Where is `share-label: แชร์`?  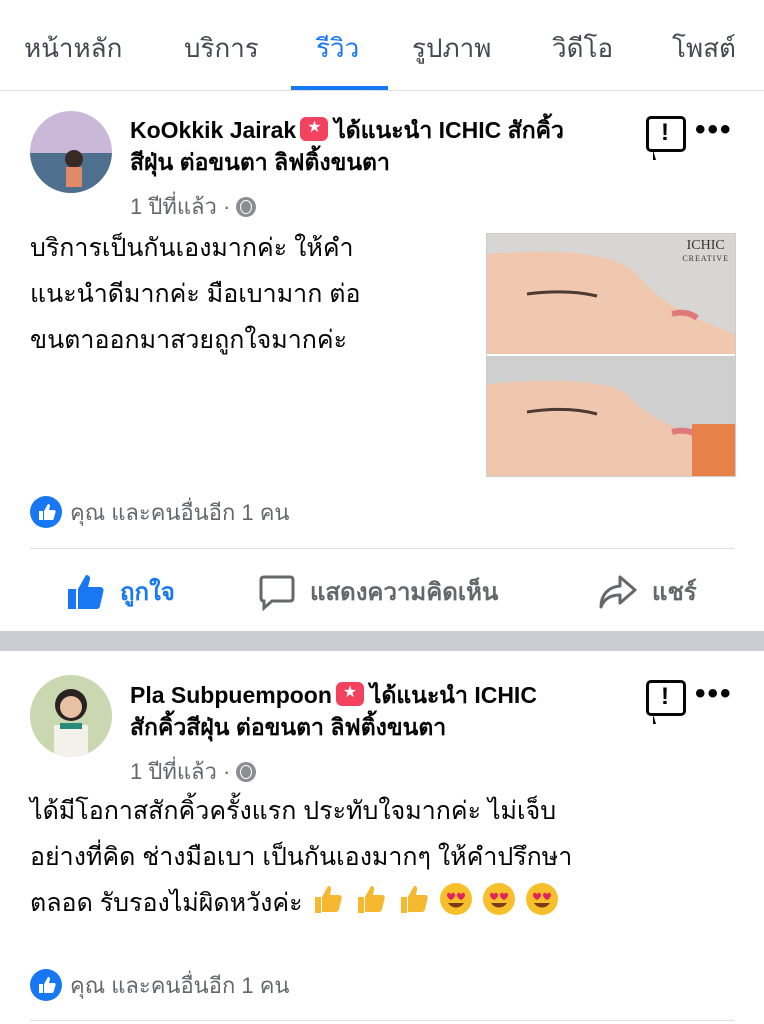
share-label: แชร์ is located at coordinates (674, 592).